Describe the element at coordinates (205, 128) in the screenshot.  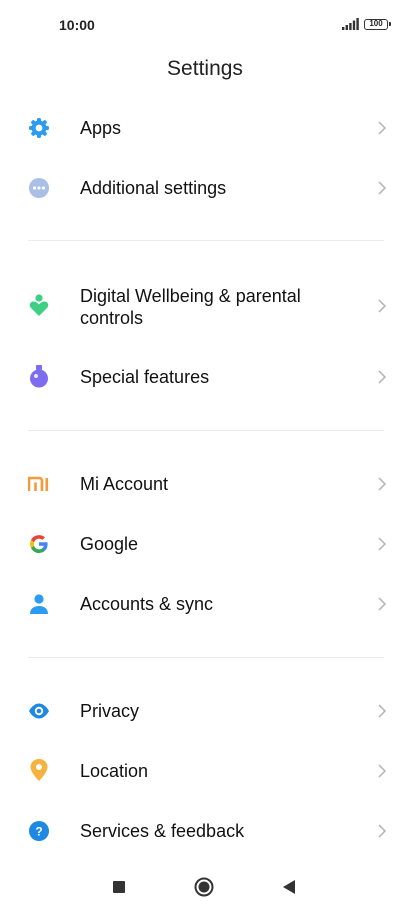
I see `settings-item-apps: Apps` at that location.